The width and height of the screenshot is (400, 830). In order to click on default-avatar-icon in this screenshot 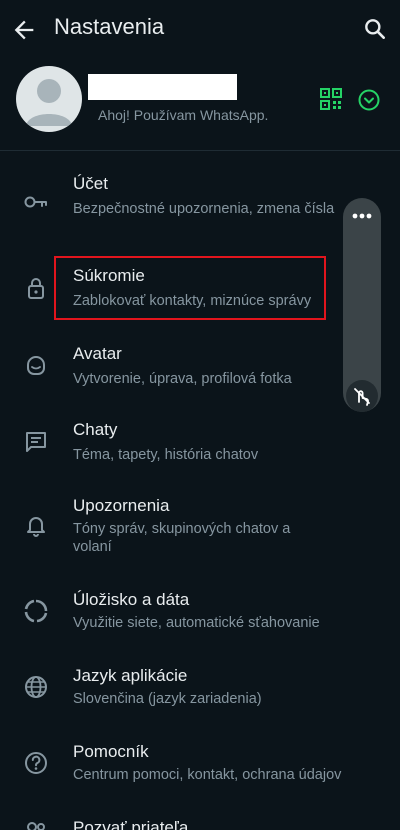, I will do `click(49, 102)`.